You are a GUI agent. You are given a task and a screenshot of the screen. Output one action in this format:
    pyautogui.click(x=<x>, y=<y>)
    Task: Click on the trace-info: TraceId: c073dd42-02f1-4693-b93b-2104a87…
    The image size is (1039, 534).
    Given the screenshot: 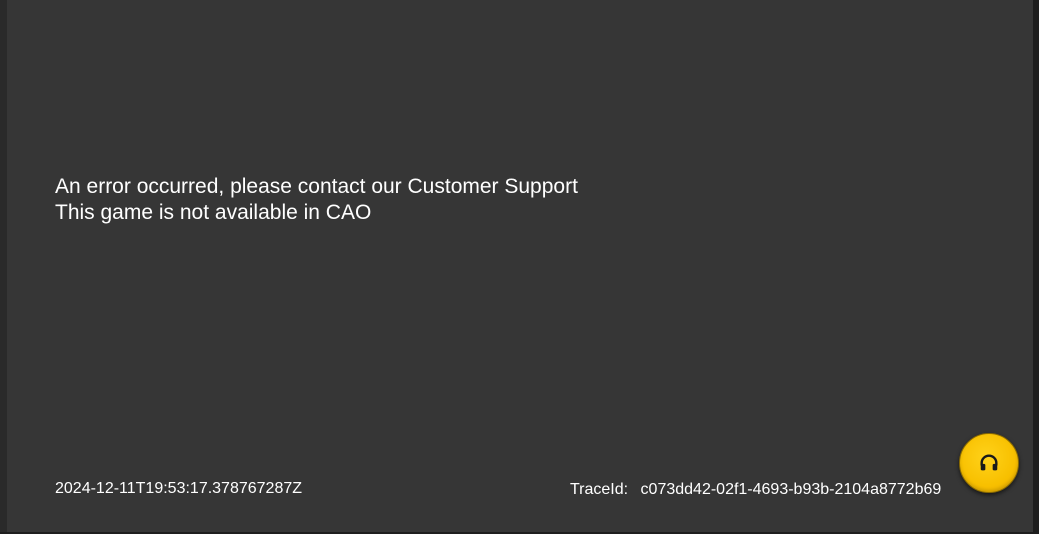 What is the action you would take?
    pyautogui.click(x=755, y=490)
    